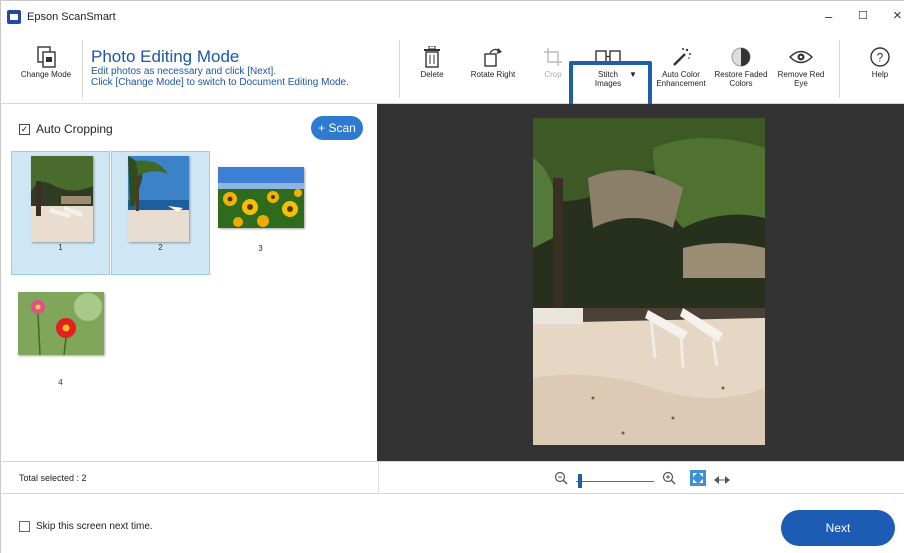 The width and height of the screenshot is (904, 553). Describe the element at coordinates (53, 478) in the screenshot. I see `total-selected-text: Total selected : 2` at that location.